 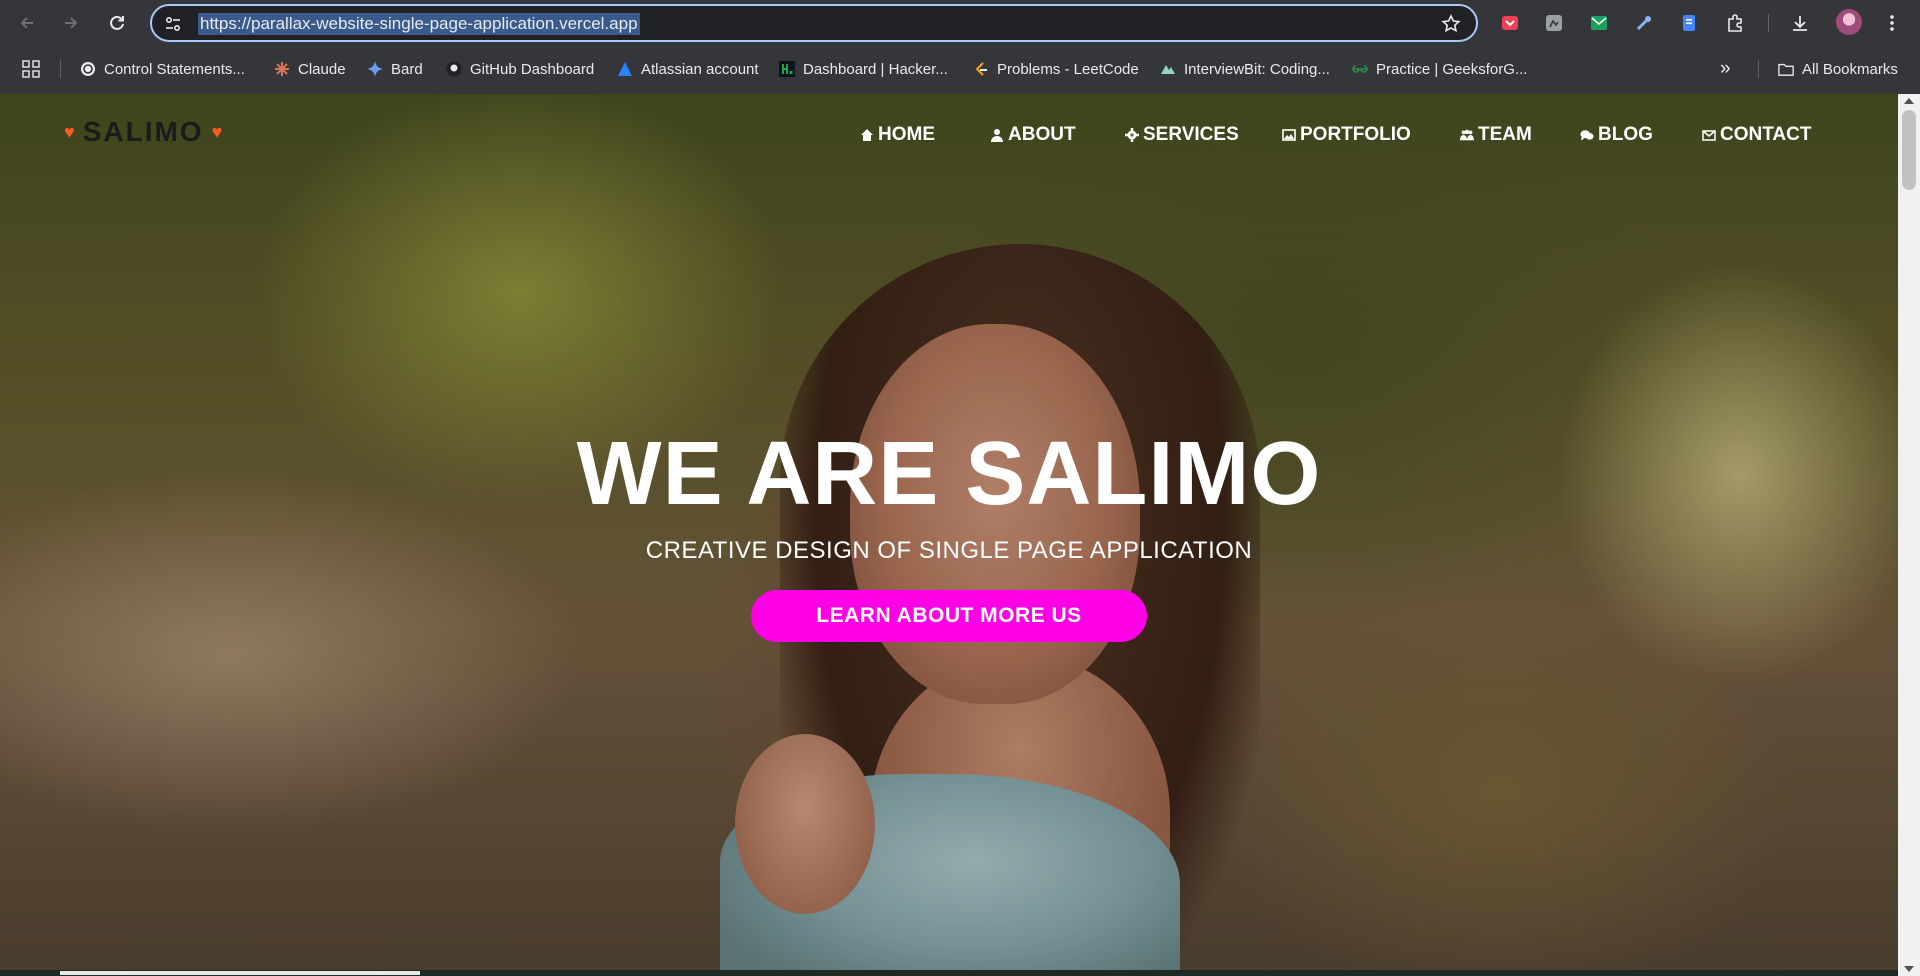 What do you see at coordinates (625, 69) in the screenshot?
I see `atlassian-icon` at bounding box center [625, 69].